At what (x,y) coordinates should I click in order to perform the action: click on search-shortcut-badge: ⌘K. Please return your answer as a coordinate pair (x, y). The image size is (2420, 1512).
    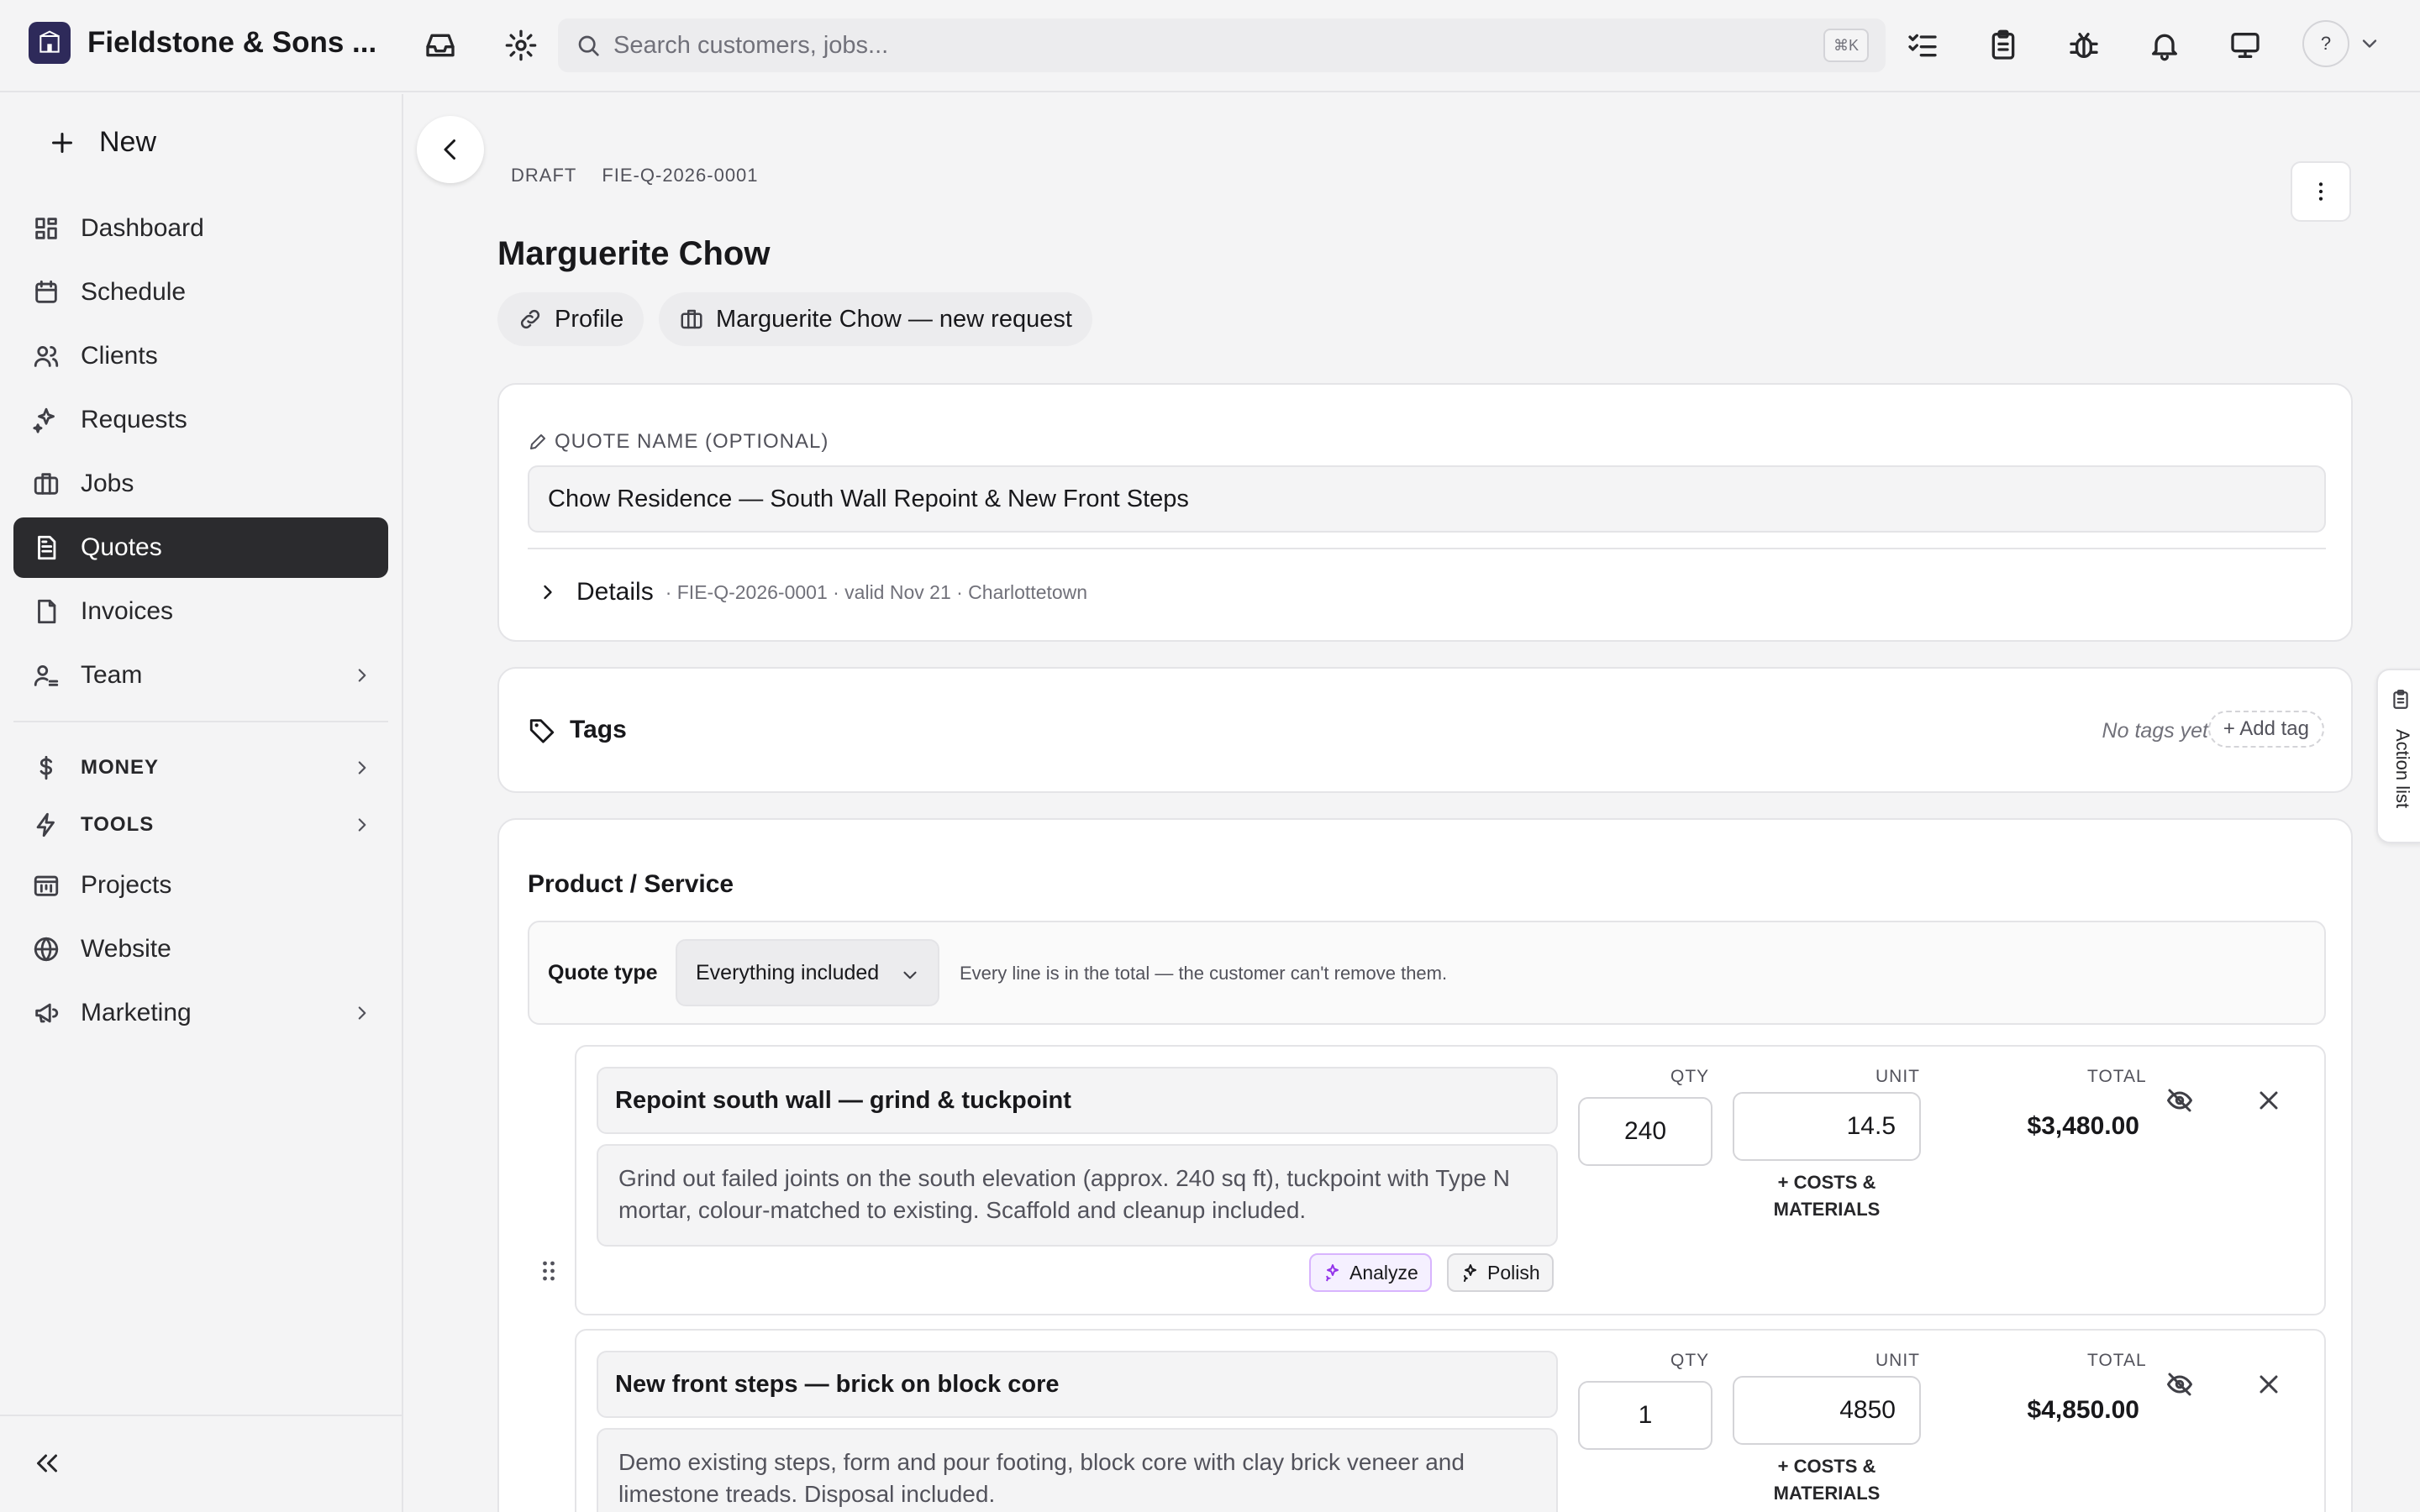
    Looking at the image, I should click on (1846, 45).